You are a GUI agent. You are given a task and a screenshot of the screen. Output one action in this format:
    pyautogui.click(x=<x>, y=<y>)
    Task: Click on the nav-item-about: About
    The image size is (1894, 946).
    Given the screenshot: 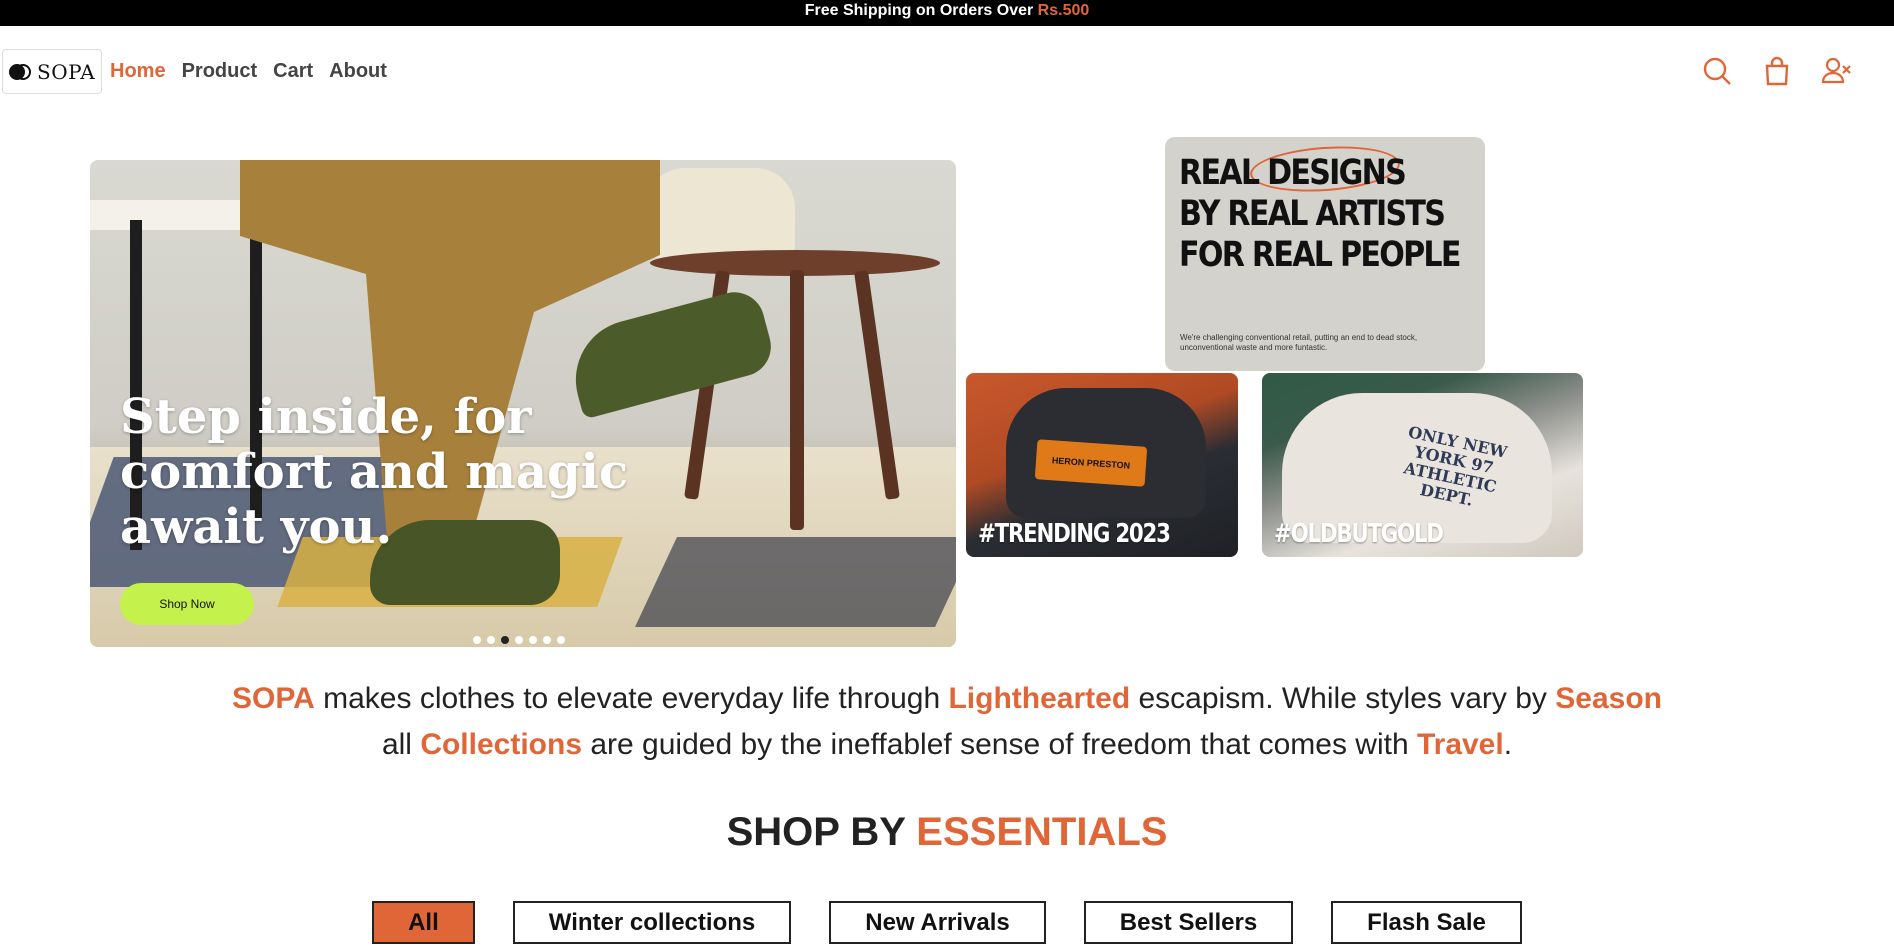 What is the action you would take?
    pyautogui.click(x=358, y=71)
    